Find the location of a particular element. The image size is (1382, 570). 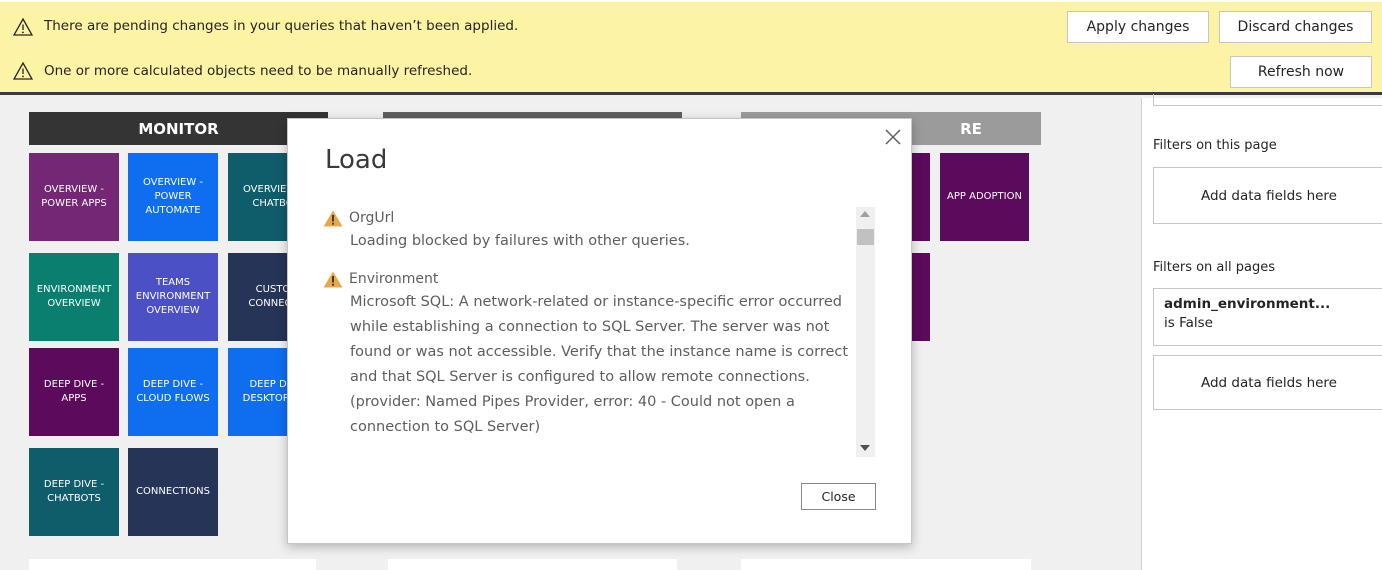

error-query-name: OrgUrl is located at coordinates (372, 218).